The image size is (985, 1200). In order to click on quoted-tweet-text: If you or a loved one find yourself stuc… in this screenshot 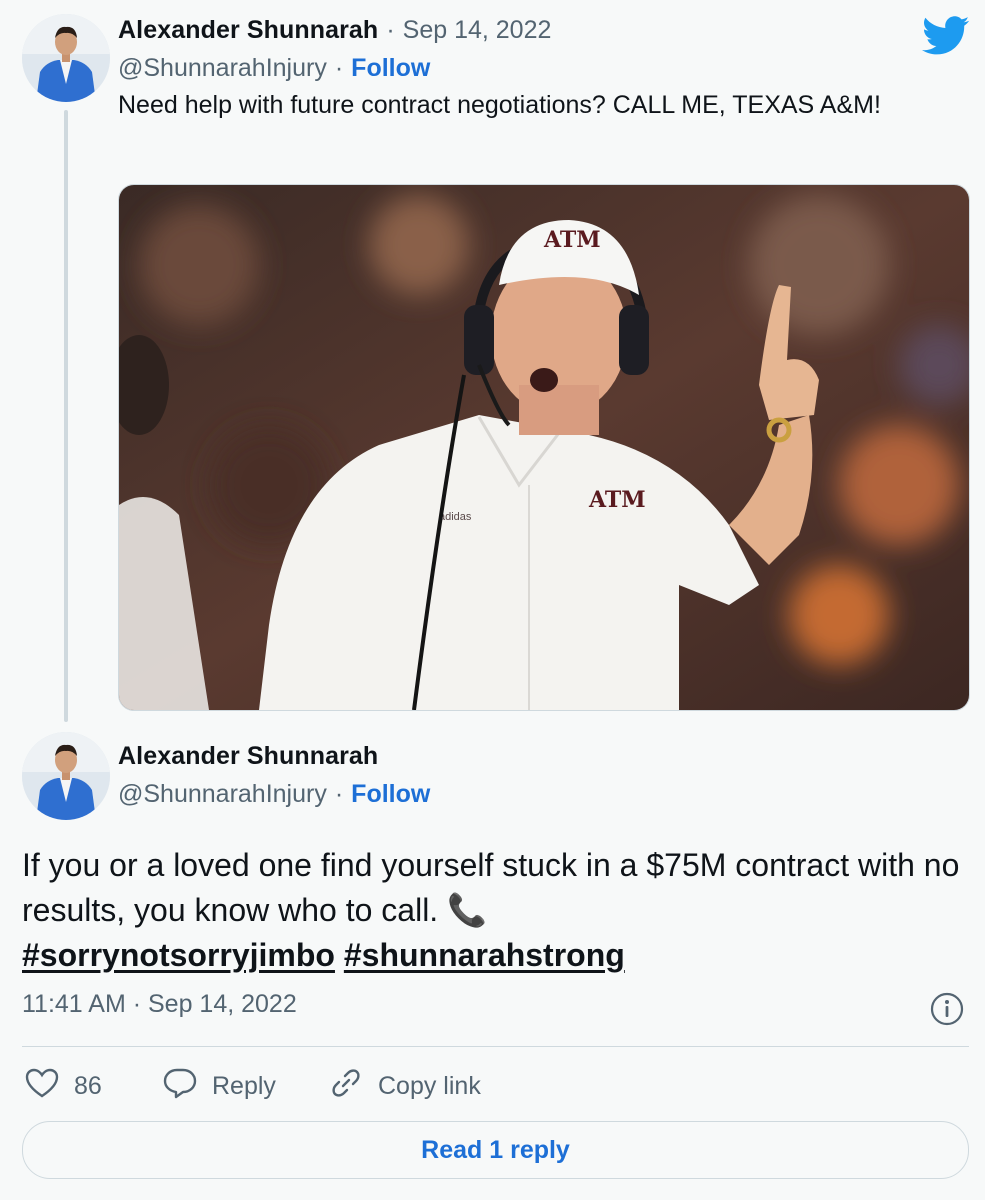, I will do `click(491, 887)`.